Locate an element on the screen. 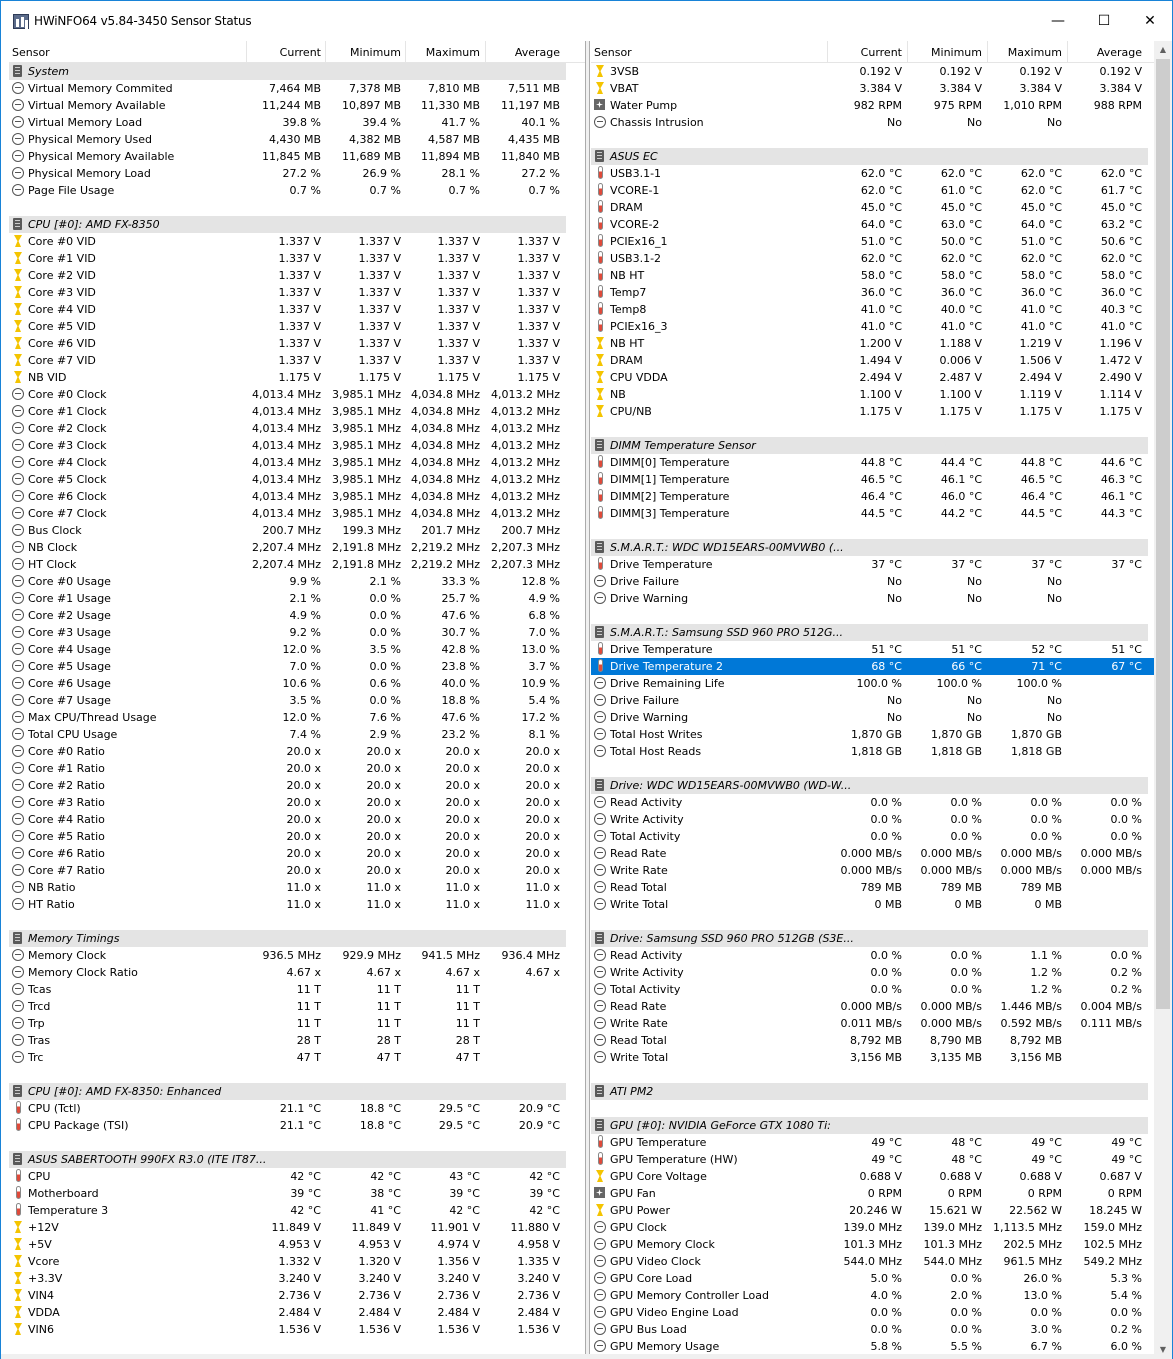 The image size is (1173, 1359). sensor-row: Core #7 Usage 3.5 % 0.0 % 18.8 % 5.4 % is located at coordinates (297, 700).